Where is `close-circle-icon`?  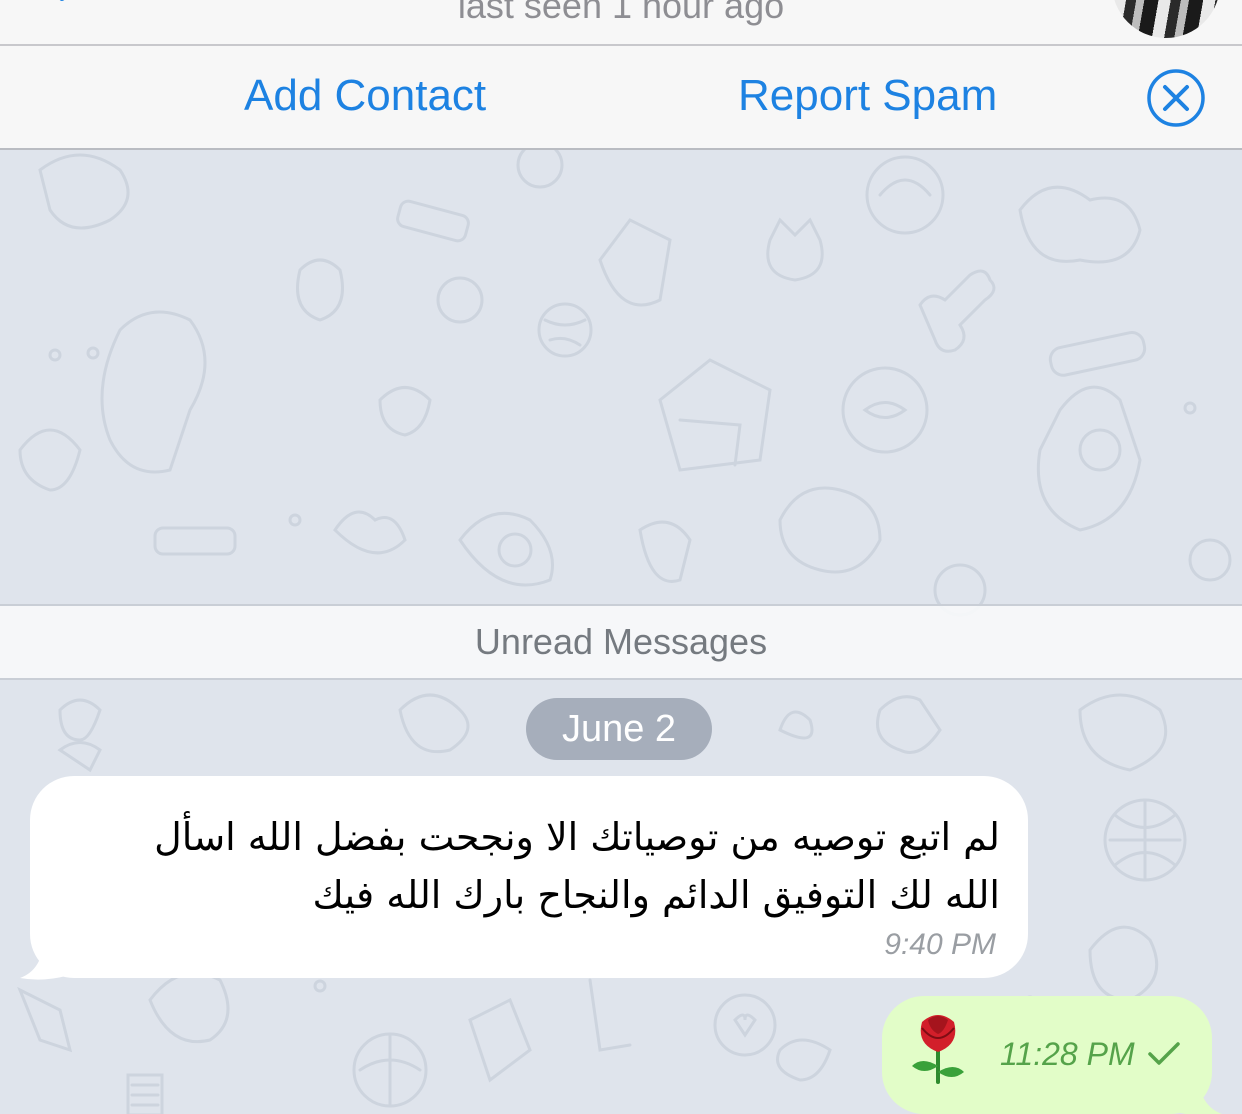
close-circle-icon is located at coordinates (1176, 98).